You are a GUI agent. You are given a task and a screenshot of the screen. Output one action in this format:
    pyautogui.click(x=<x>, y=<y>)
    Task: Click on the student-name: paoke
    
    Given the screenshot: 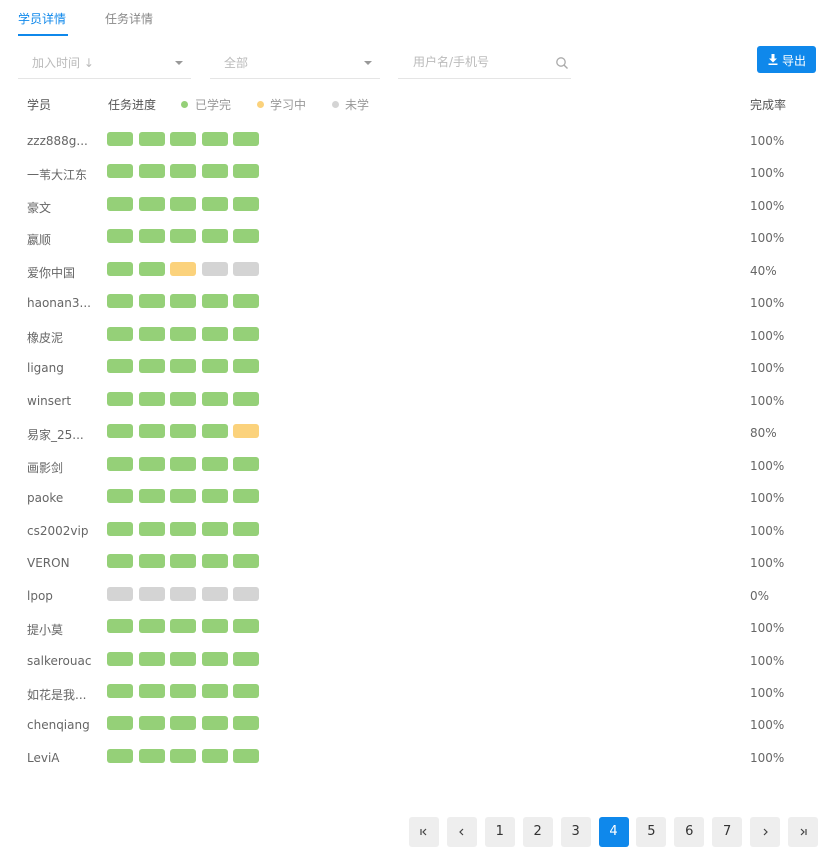 What is the action you would take?
    pyautogui.click(x=45, y=498)
    